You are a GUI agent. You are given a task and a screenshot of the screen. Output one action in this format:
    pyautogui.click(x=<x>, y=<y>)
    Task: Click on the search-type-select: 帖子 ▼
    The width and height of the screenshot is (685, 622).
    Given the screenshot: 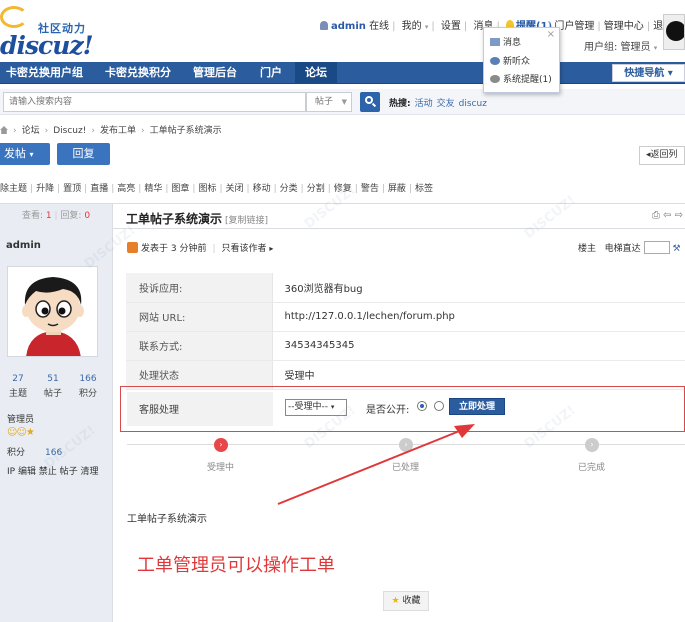 What is the action you would take?
    pyautogui.click(x=329, y=102)
    